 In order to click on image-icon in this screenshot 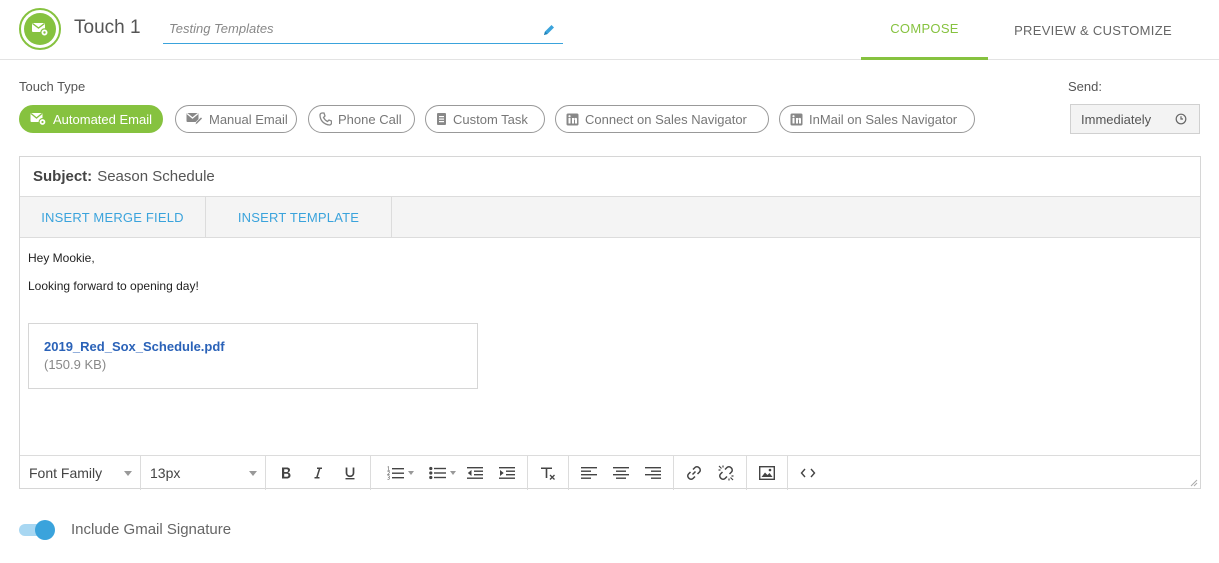, I will do `click(767, 472)`.